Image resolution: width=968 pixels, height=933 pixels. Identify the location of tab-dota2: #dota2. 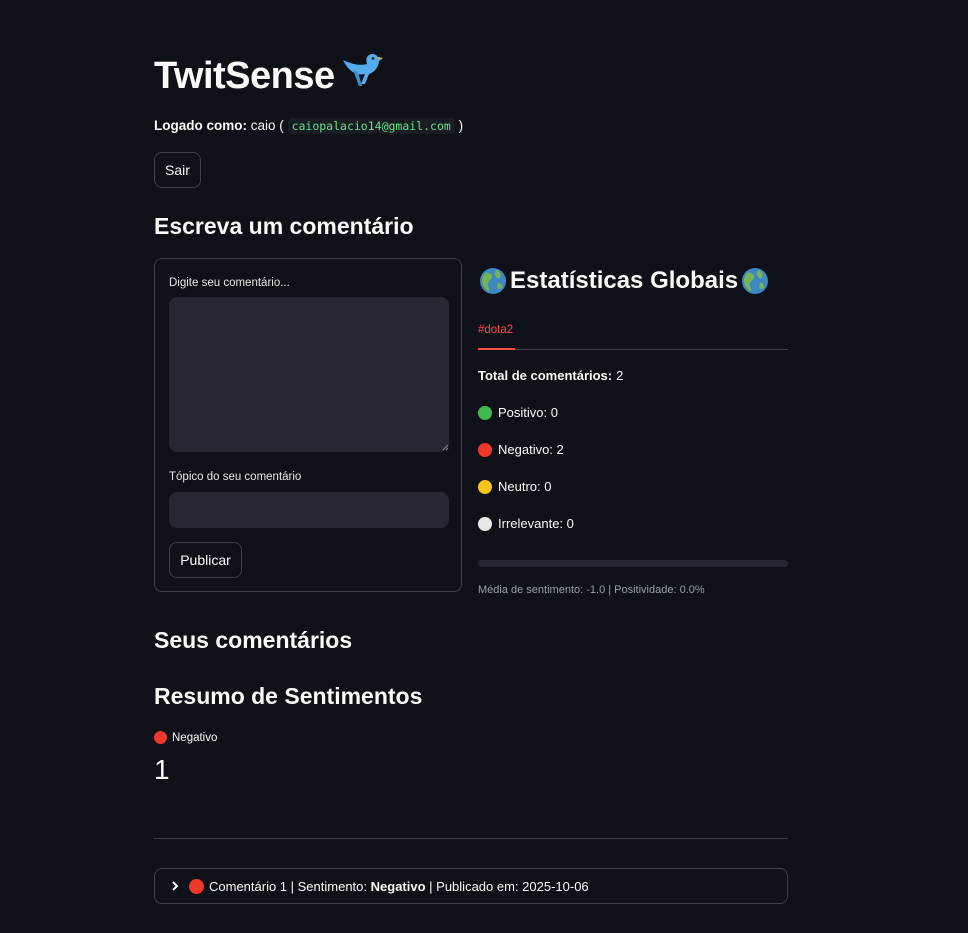
(495, 330).